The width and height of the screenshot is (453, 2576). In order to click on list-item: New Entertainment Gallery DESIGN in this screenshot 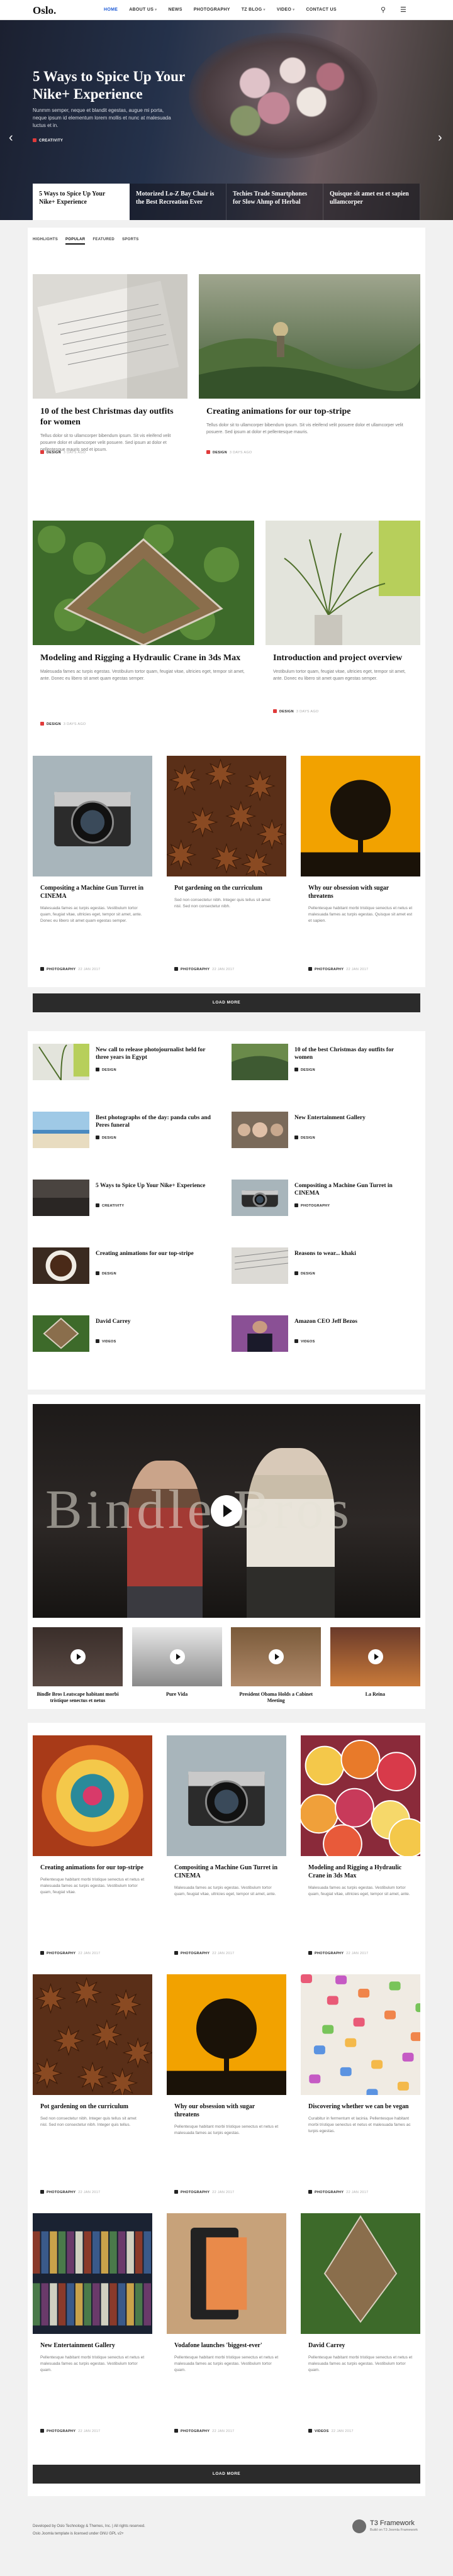, I will do `click(322, 1130)`.